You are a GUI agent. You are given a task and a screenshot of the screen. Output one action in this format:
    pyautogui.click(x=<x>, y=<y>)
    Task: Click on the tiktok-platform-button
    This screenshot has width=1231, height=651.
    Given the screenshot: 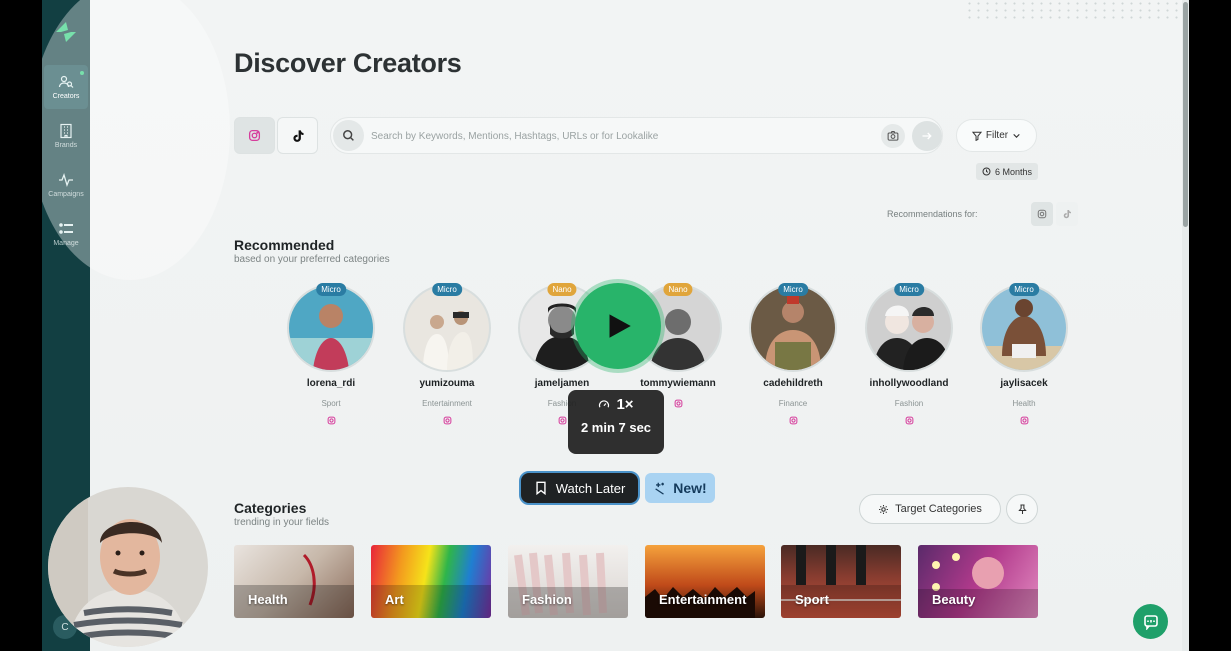 What is the action you would take?
    pyautogui.click(x=297, y=135)
    